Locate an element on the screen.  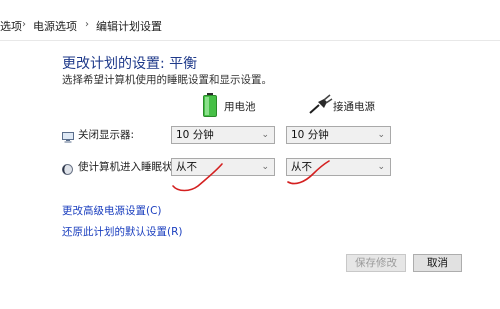
moon-icon is located at coordinates (67, 167).